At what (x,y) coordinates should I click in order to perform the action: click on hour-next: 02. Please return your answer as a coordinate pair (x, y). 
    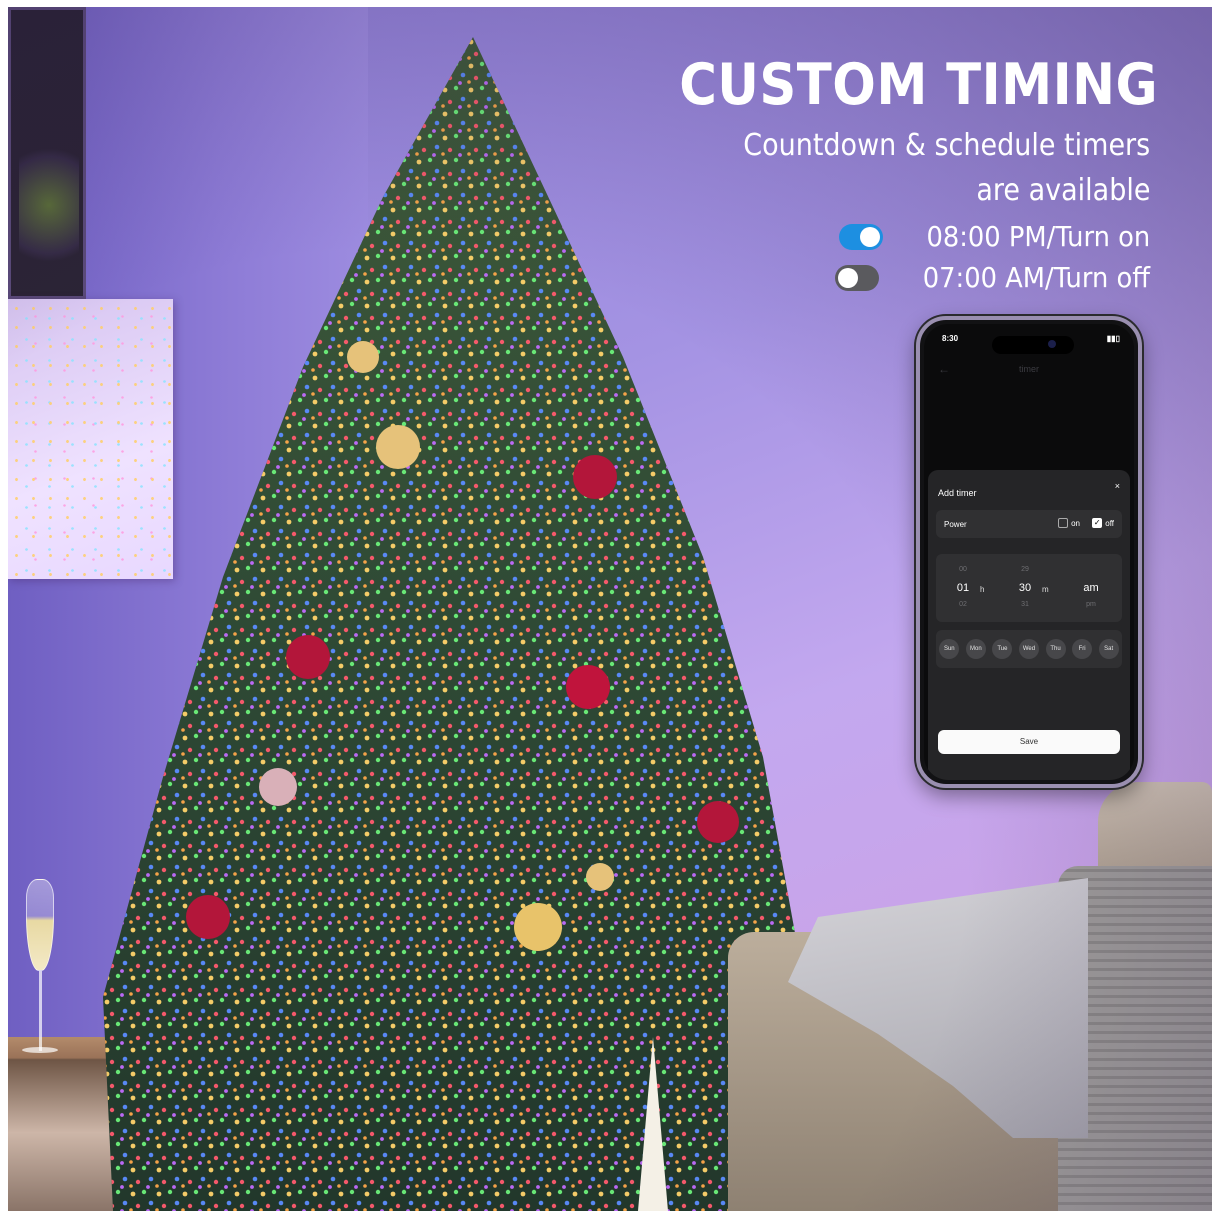
    Looking at the image, I should click on (963, 604).